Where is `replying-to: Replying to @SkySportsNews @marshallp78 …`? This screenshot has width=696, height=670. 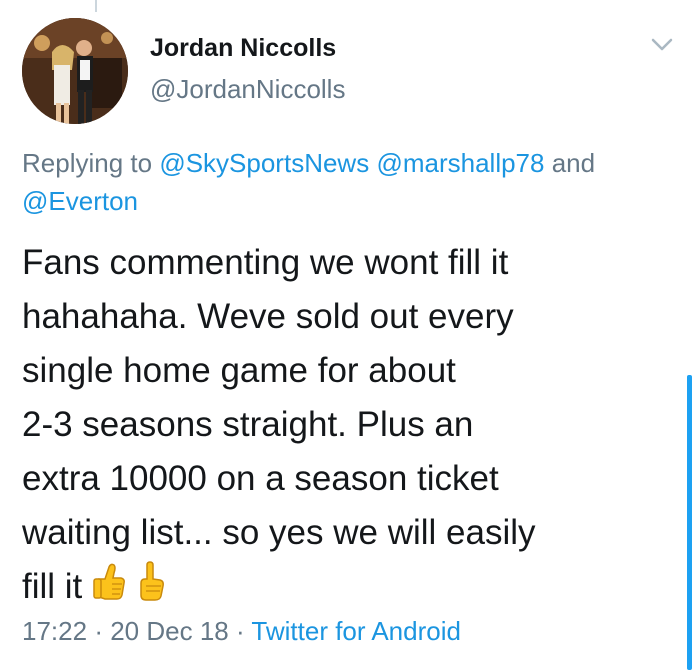
replying-to: Replying to @SkySportsNews @marshallp78 … is located at coordinates (347, 182).